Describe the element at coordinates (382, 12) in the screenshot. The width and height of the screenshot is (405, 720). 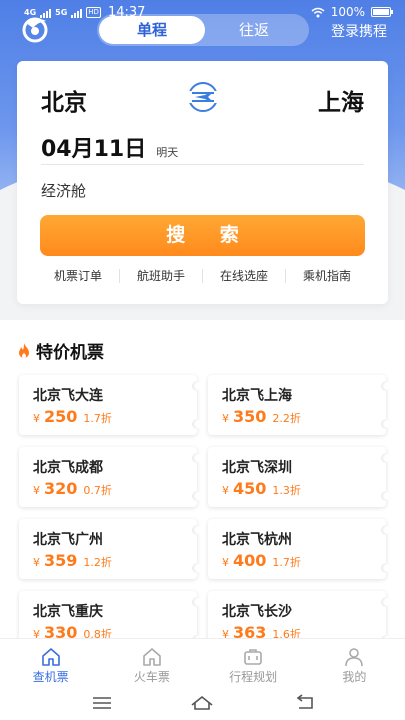
I see `battery-icon` at that location.